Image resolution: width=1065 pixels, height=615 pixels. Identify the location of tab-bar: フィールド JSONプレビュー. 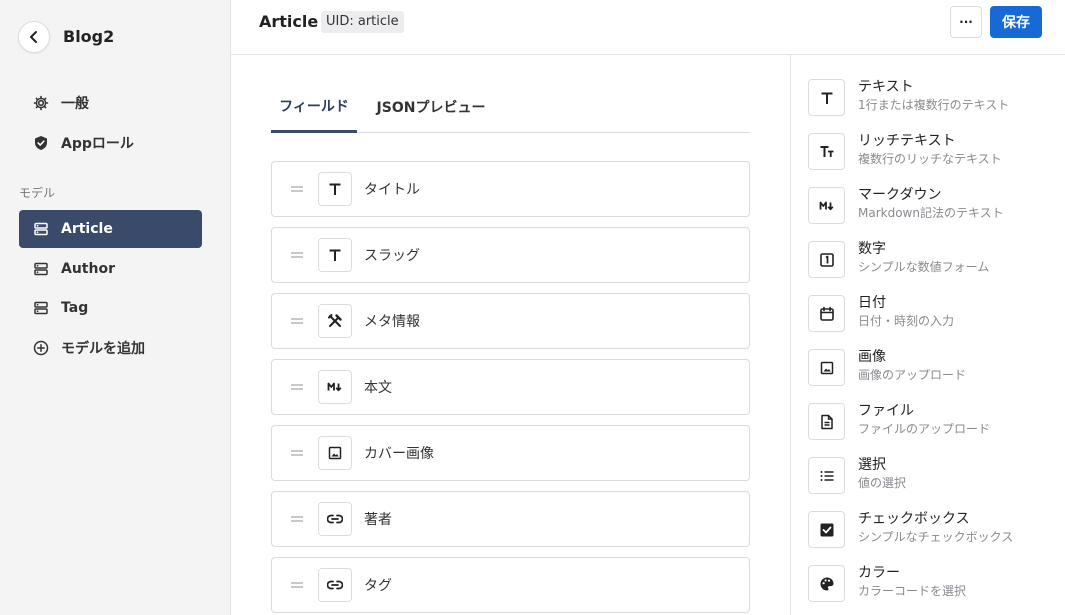
(510, 107).